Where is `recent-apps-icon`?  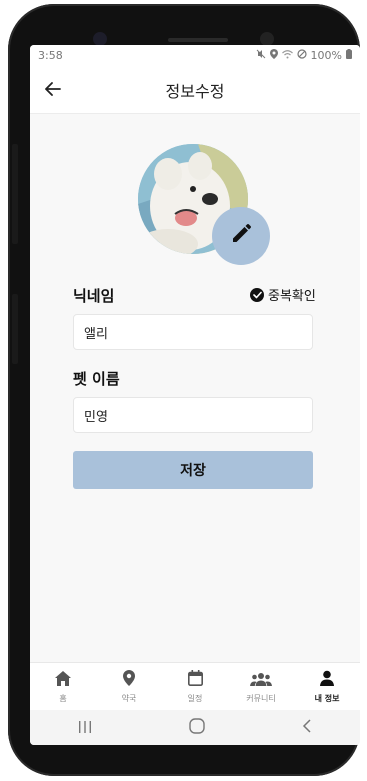
recent-apps-icon is located at coordinates (85, 727).